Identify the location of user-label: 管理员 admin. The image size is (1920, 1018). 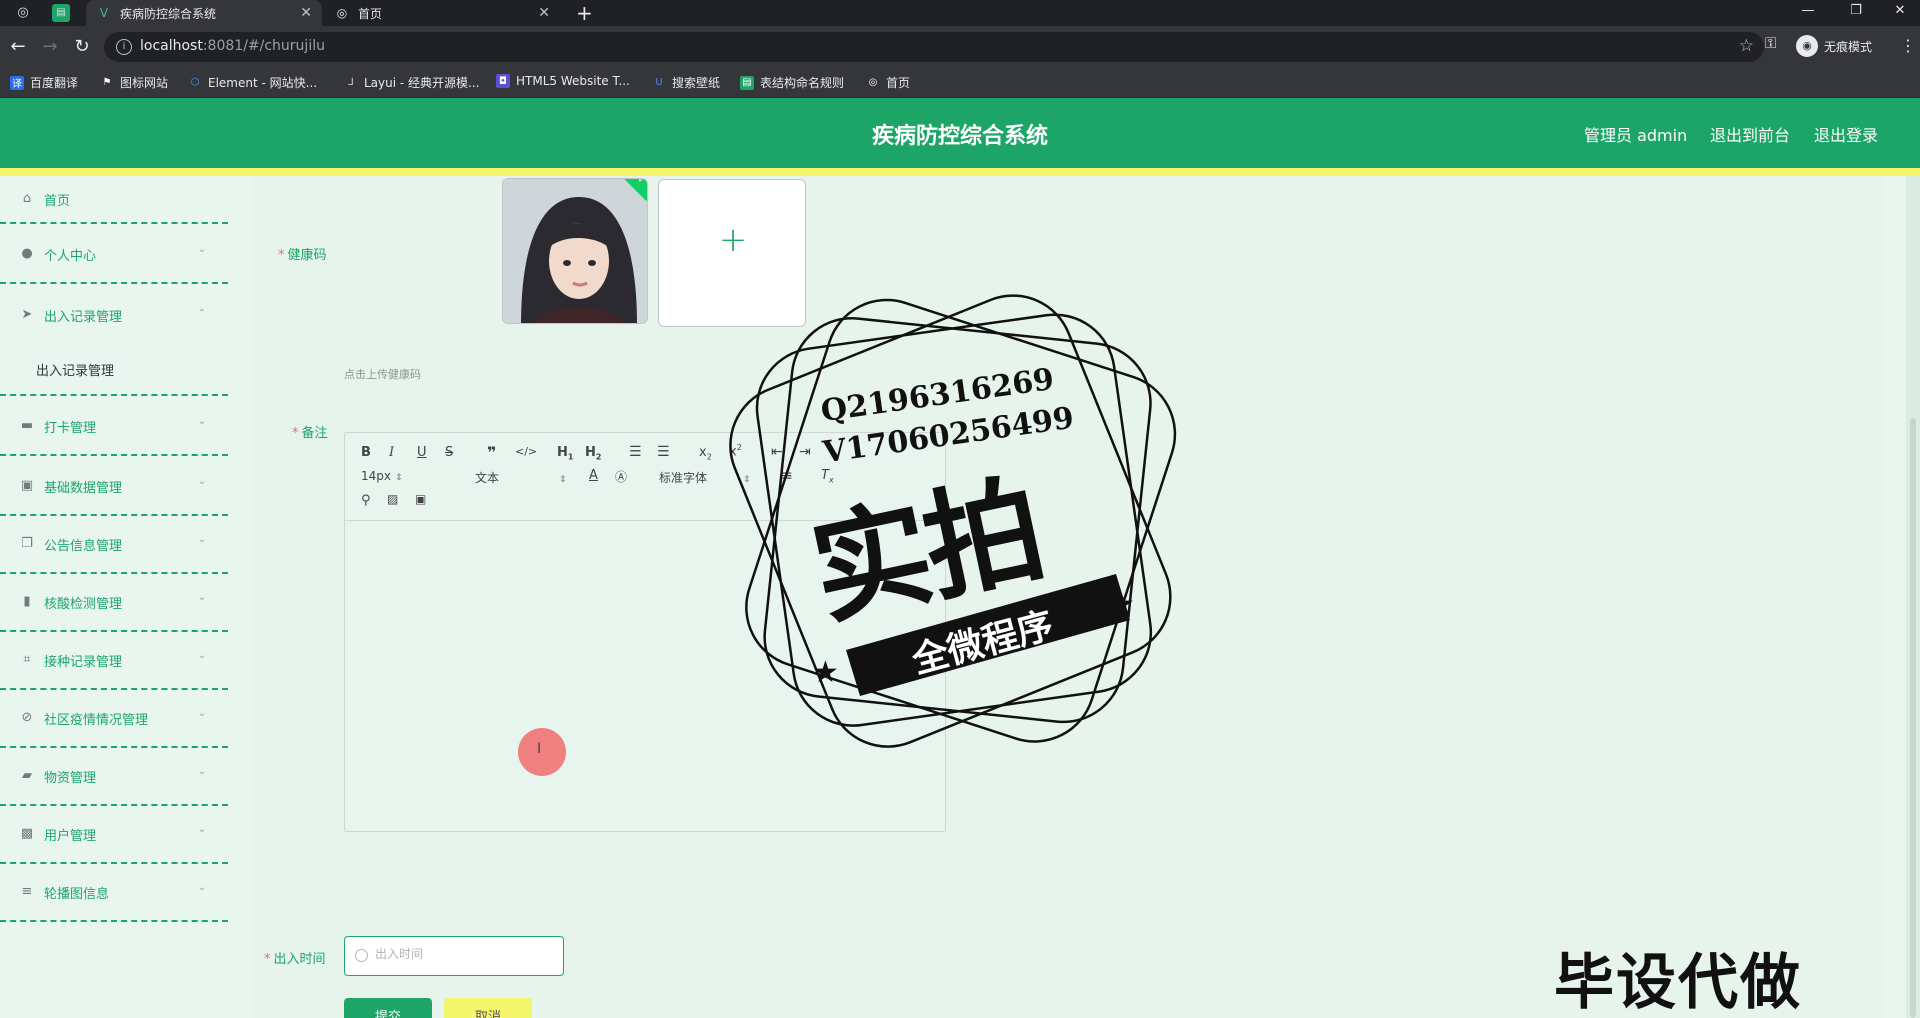
(1636, 135).